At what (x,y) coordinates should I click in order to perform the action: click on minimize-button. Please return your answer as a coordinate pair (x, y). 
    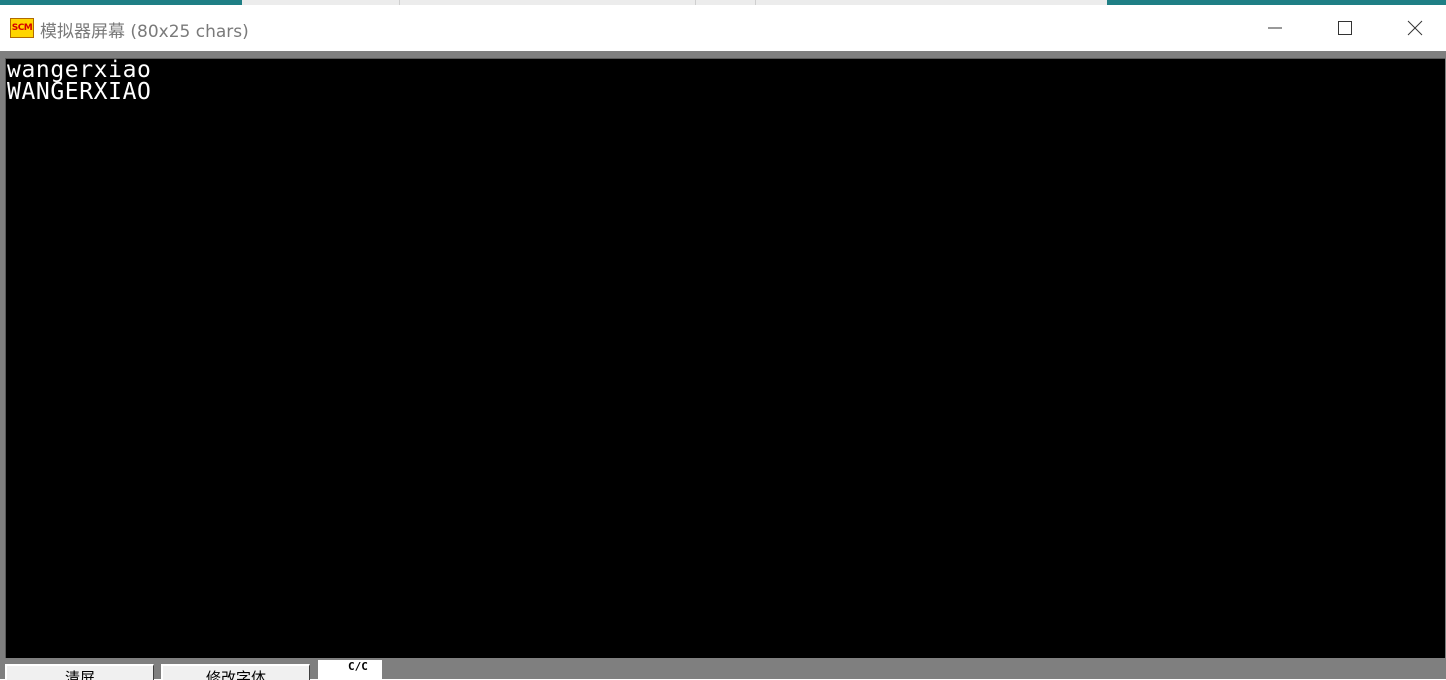
    Looking at the image, I should click on (1275, 28).